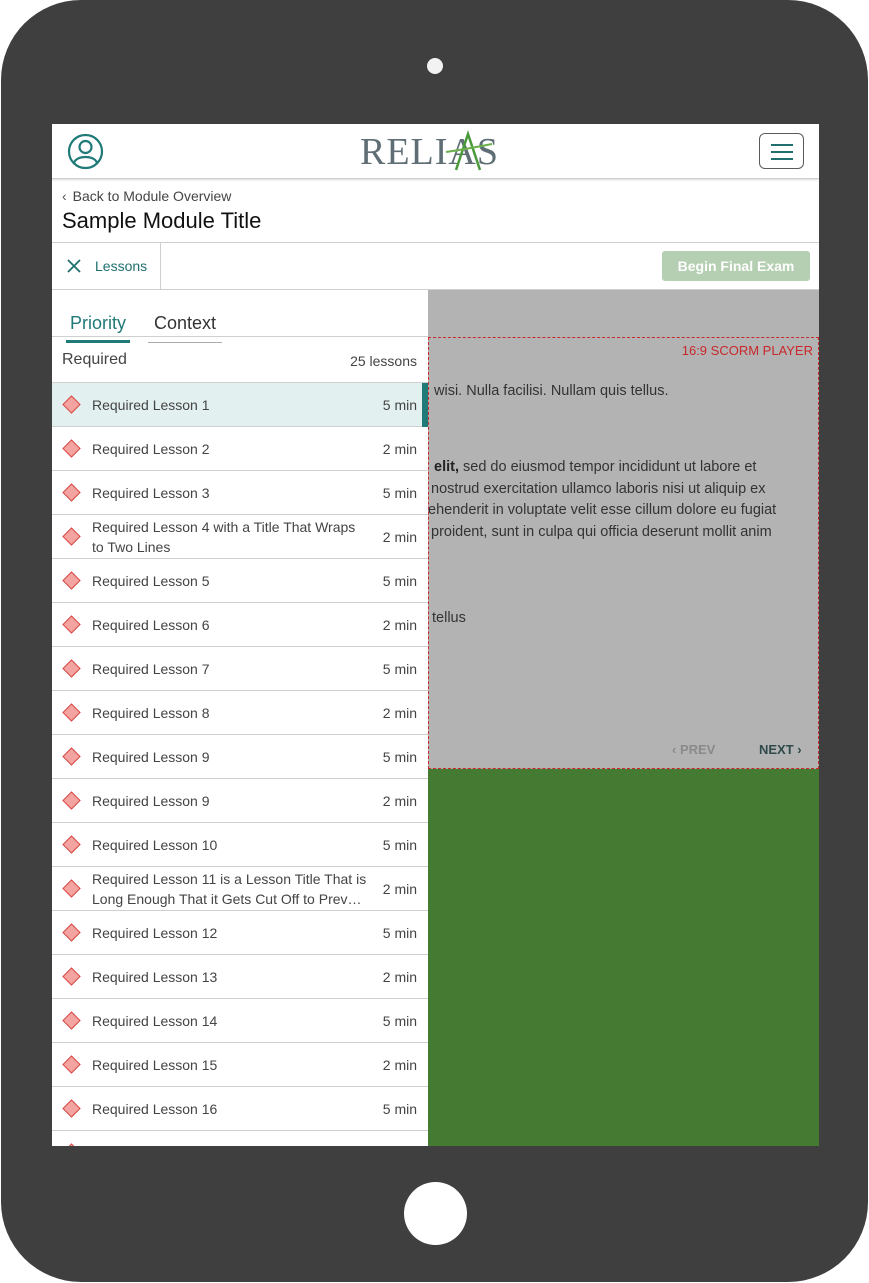 The height and width of the screenshot is (1283, 869). I want to click on lessons-toggle-button: Lessons, so click(106, 266).